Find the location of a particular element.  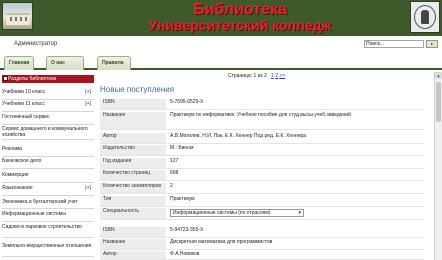

site-title-line2: Университетский колледж is located at coordinates (240, 25).